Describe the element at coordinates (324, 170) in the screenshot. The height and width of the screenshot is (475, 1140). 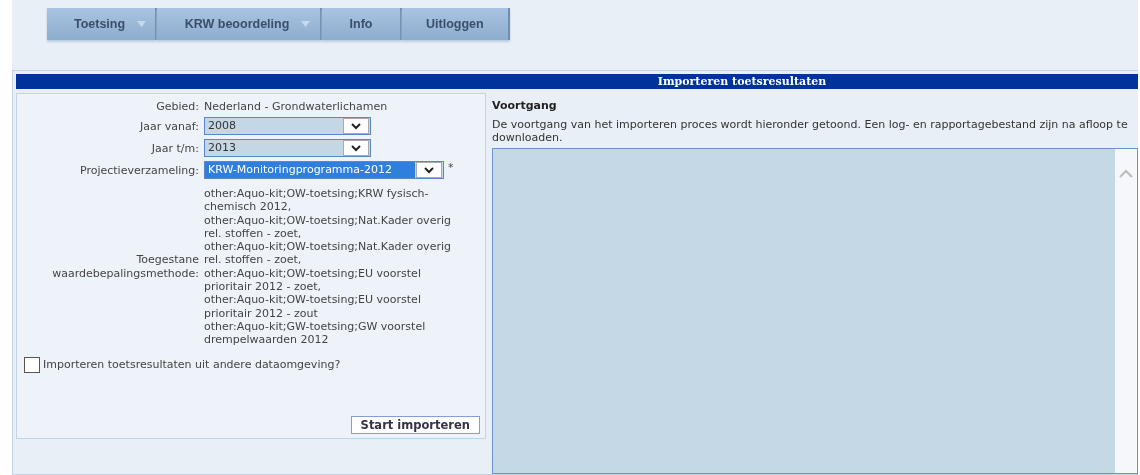
I see `select-field: KRW-Monitoringprogramma-2012` at that location.